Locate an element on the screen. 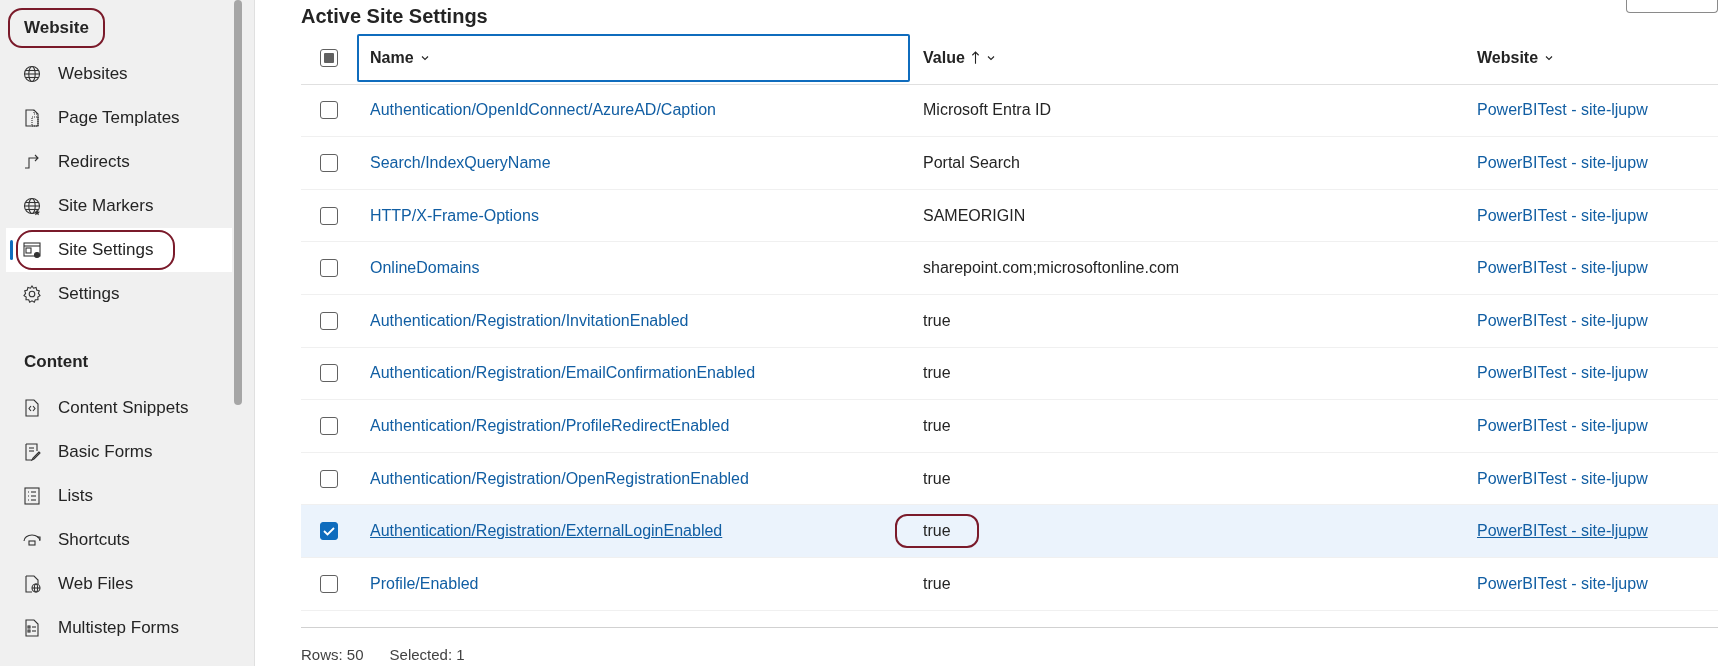  value-cell: true is located at coordinates (937, 531).